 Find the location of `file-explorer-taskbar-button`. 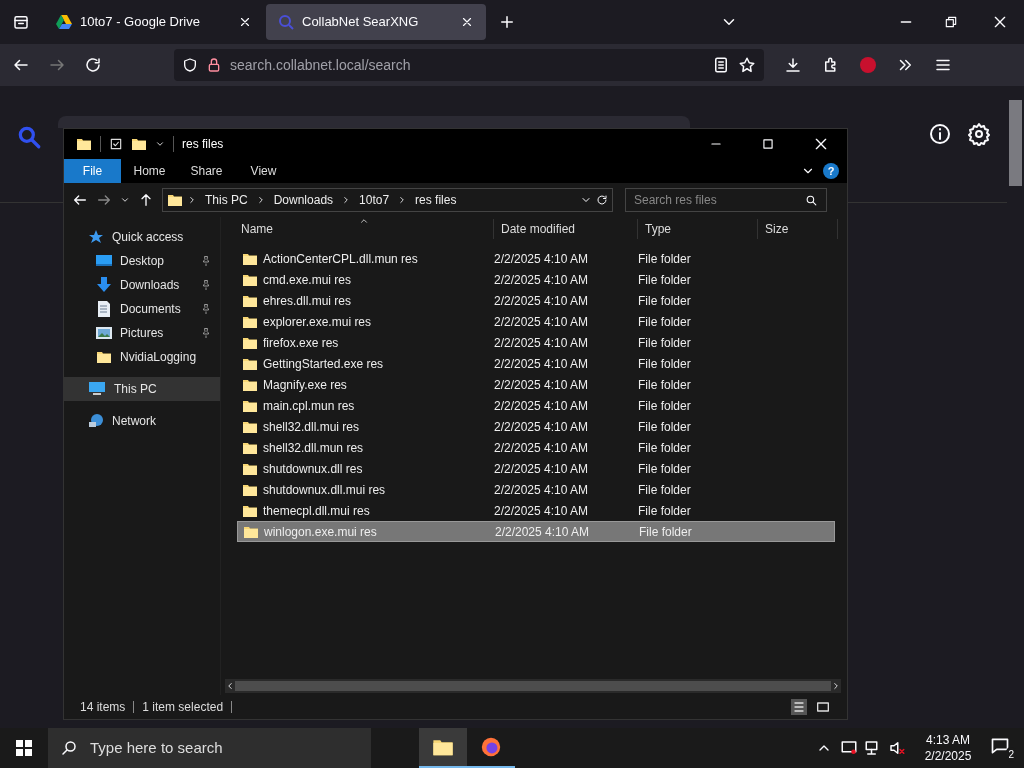

file-explorer-taskbar-button is located at coordinates (443, 748).